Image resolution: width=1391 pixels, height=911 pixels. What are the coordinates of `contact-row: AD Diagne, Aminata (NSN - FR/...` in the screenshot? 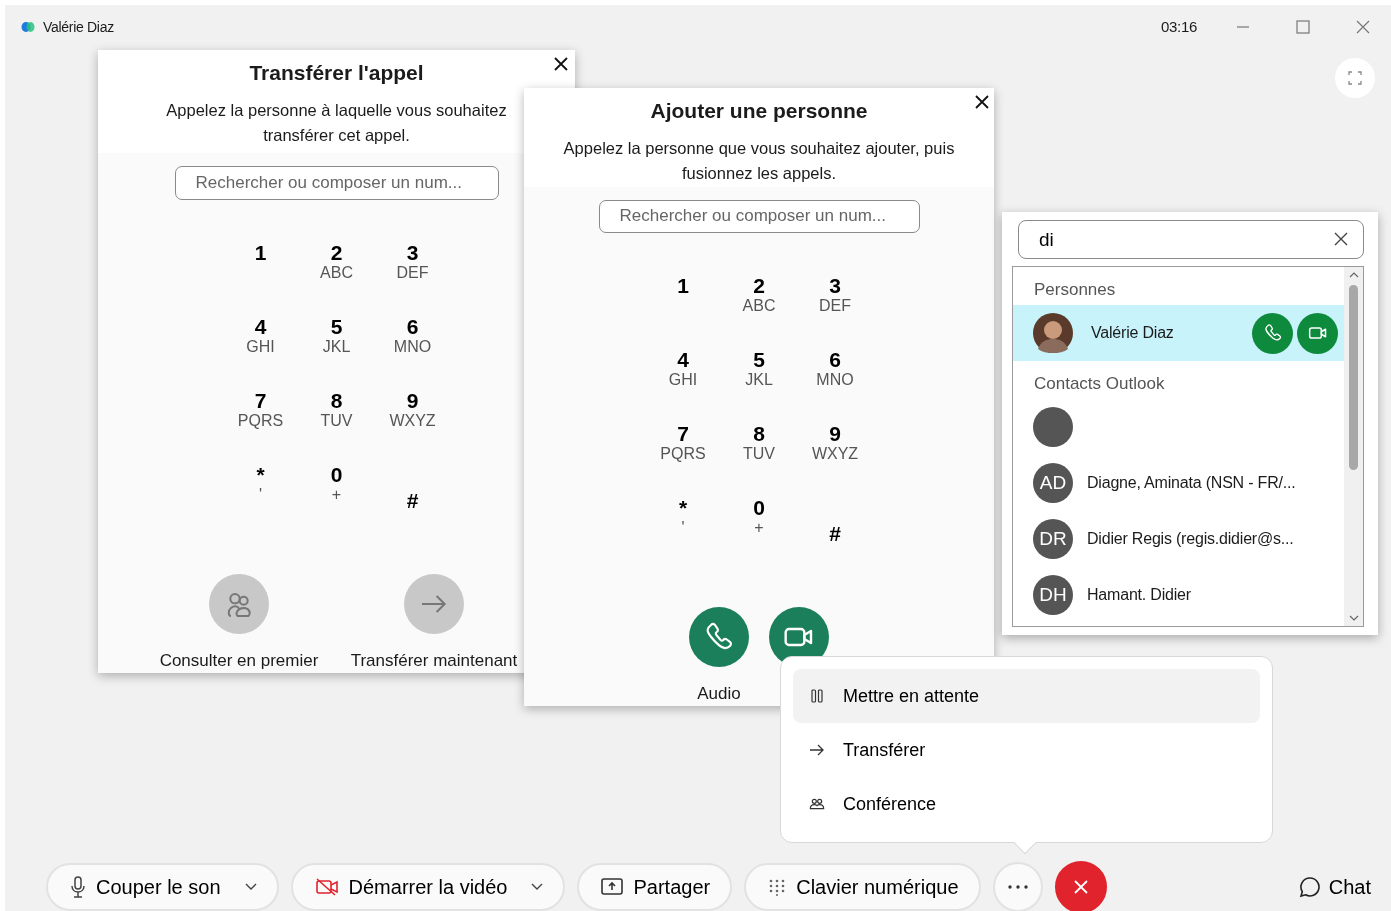 It's located at (1178, 483).